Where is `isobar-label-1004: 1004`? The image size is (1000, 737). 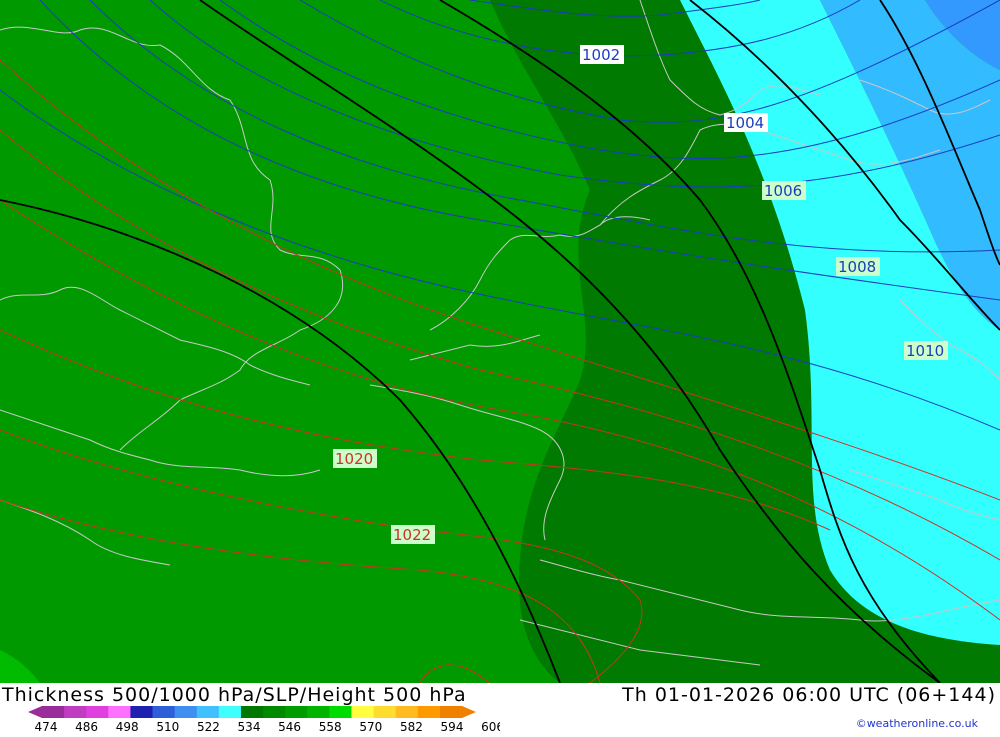 isobar-label-1004: 1004 is located at coordinates (746, 122).